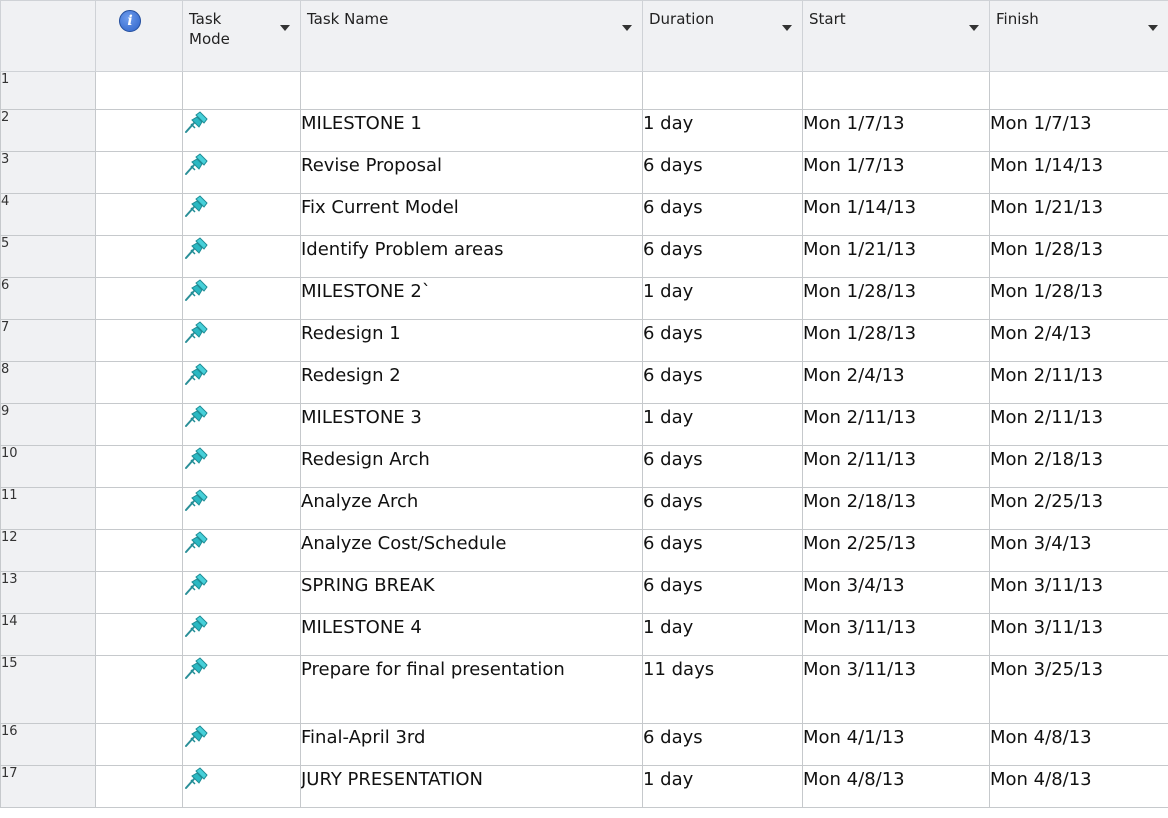 The height and width of the screenshot is (818, 1168). What do you see at coordinates (1078, 256) in the screenshot?
I see `finish-cell: Mon 1/28/13` at bounding box center [1078, 256].